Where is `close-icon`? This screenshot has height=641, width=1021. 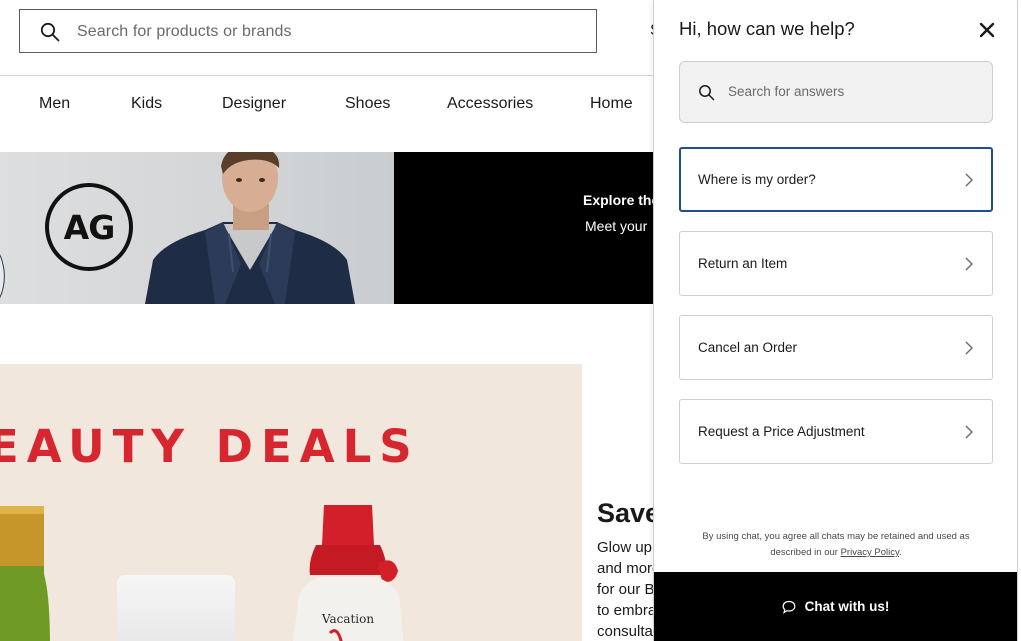
close-icon is located at coordinates (987, 30).